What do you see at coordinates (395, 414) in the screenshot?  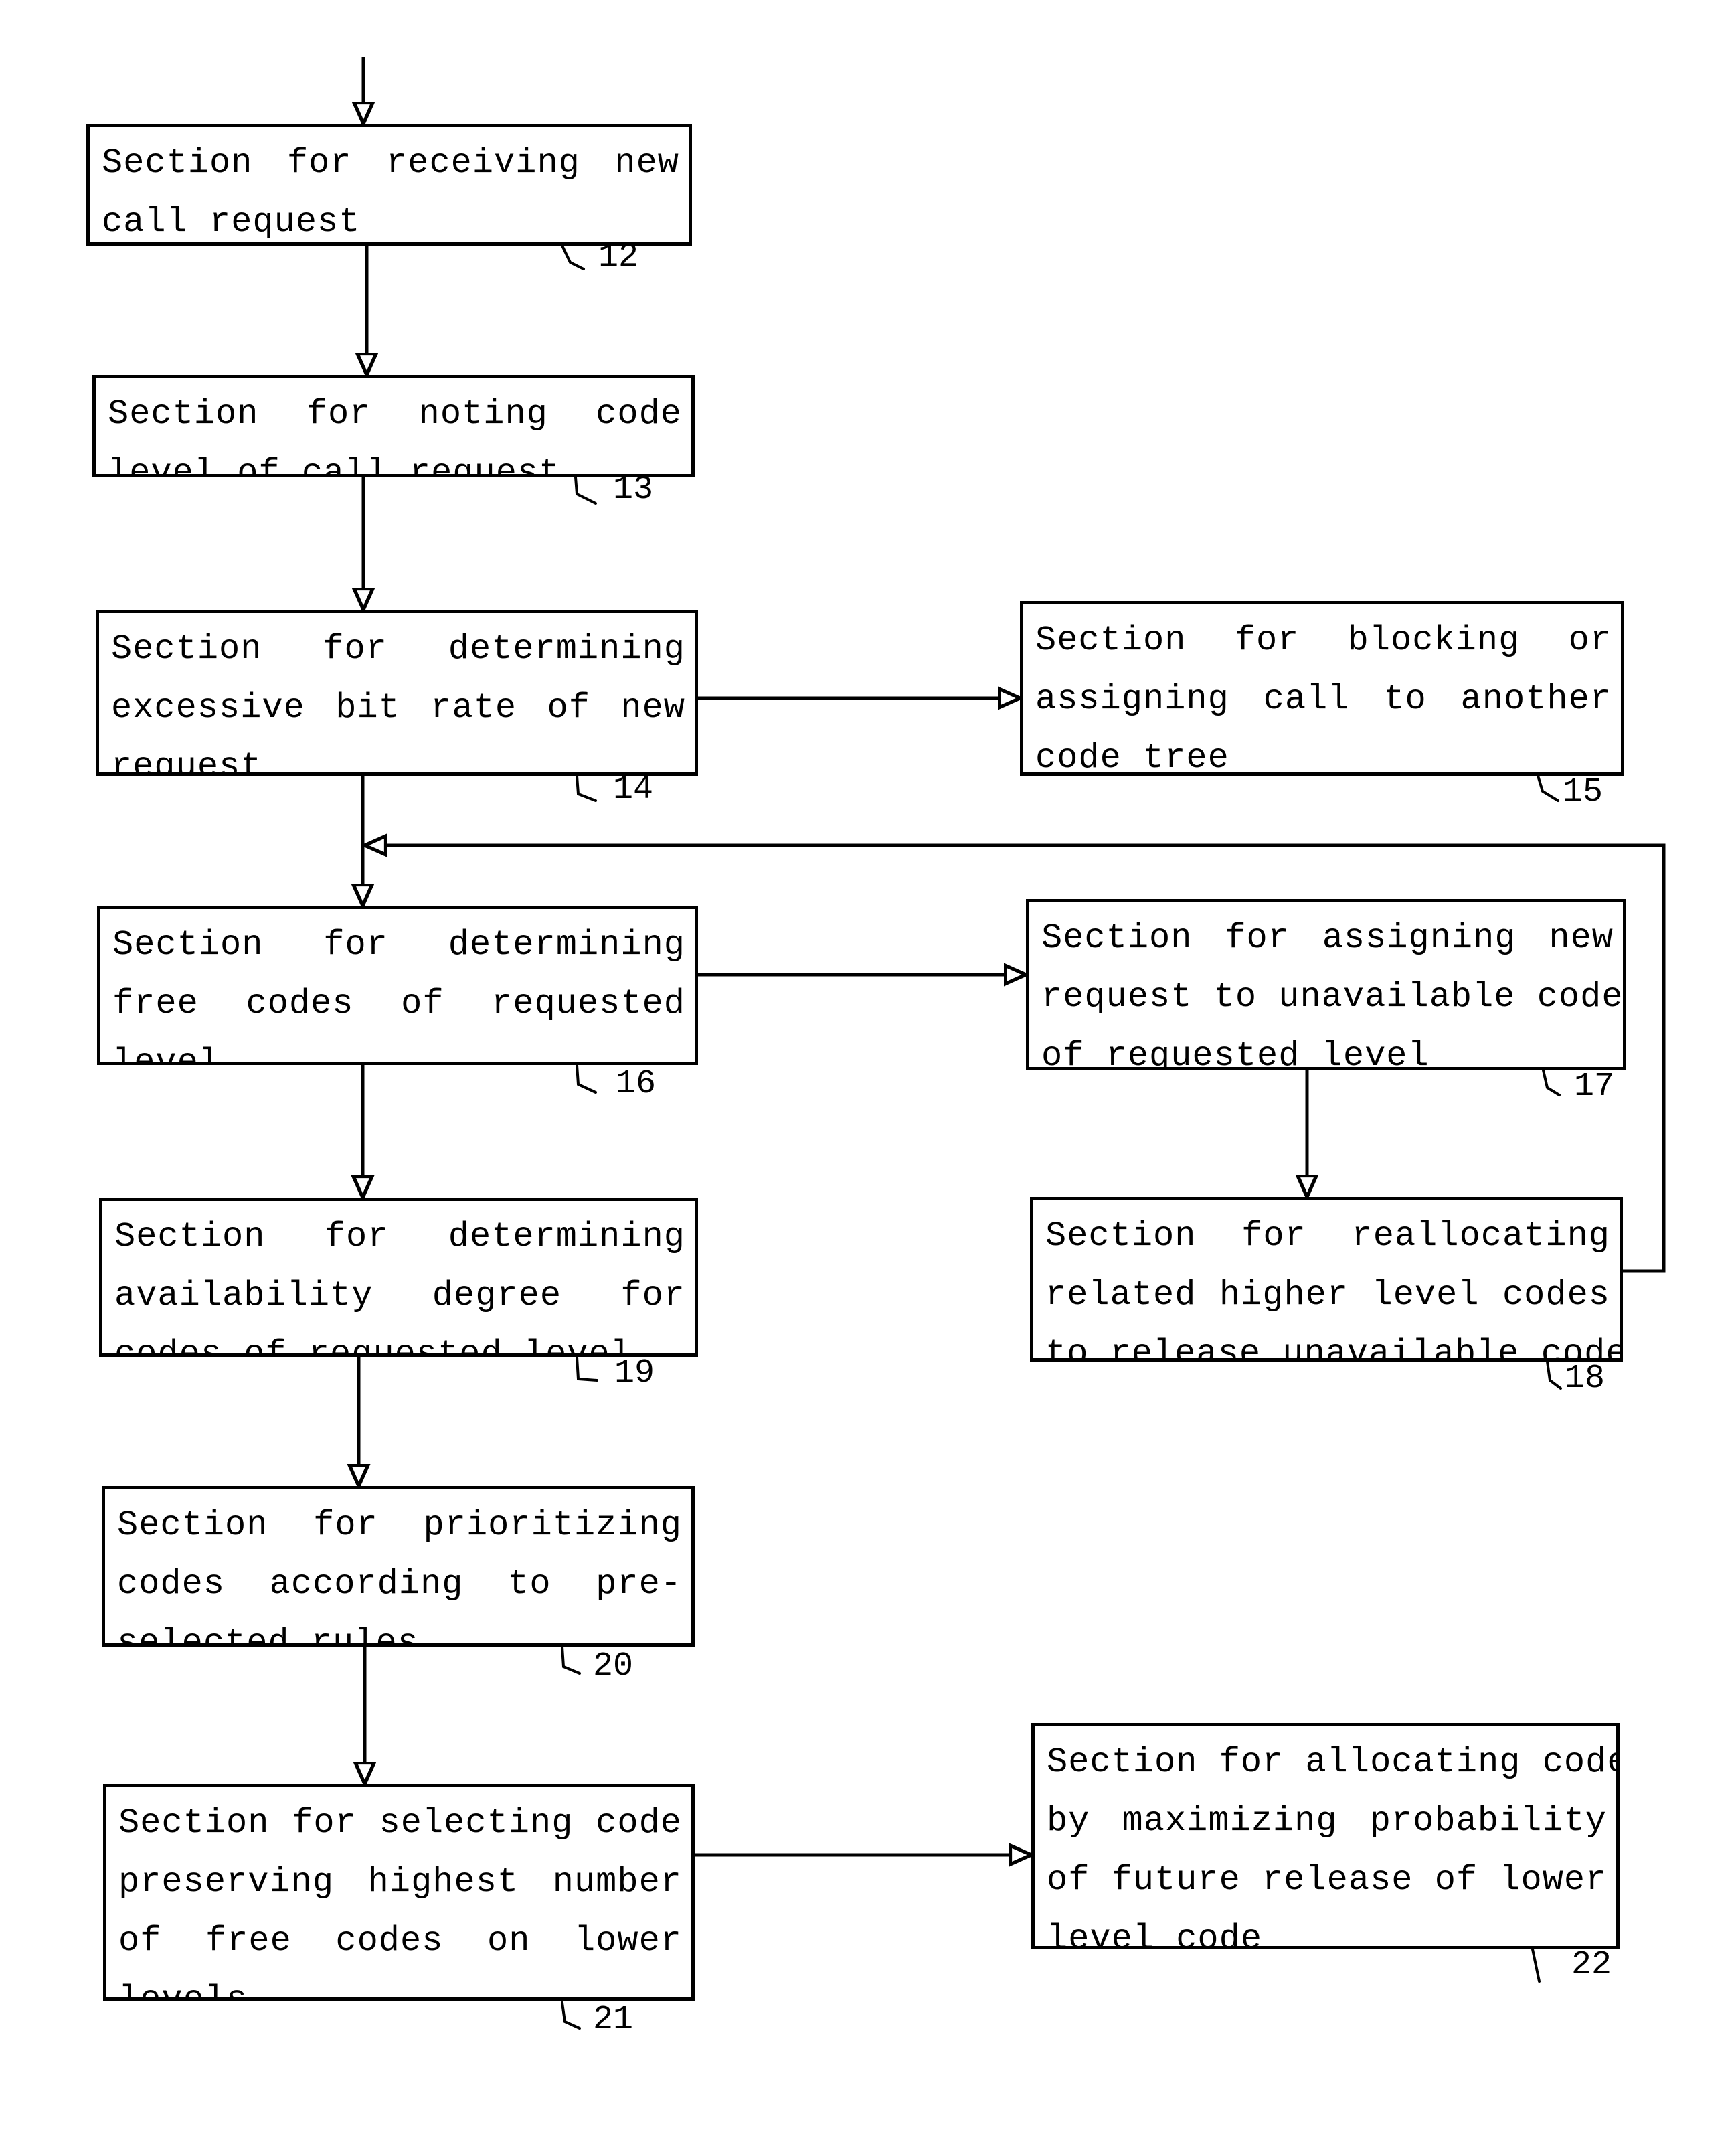 I see `block-text-line: Section for noting code` at bounding box center [395, 414].